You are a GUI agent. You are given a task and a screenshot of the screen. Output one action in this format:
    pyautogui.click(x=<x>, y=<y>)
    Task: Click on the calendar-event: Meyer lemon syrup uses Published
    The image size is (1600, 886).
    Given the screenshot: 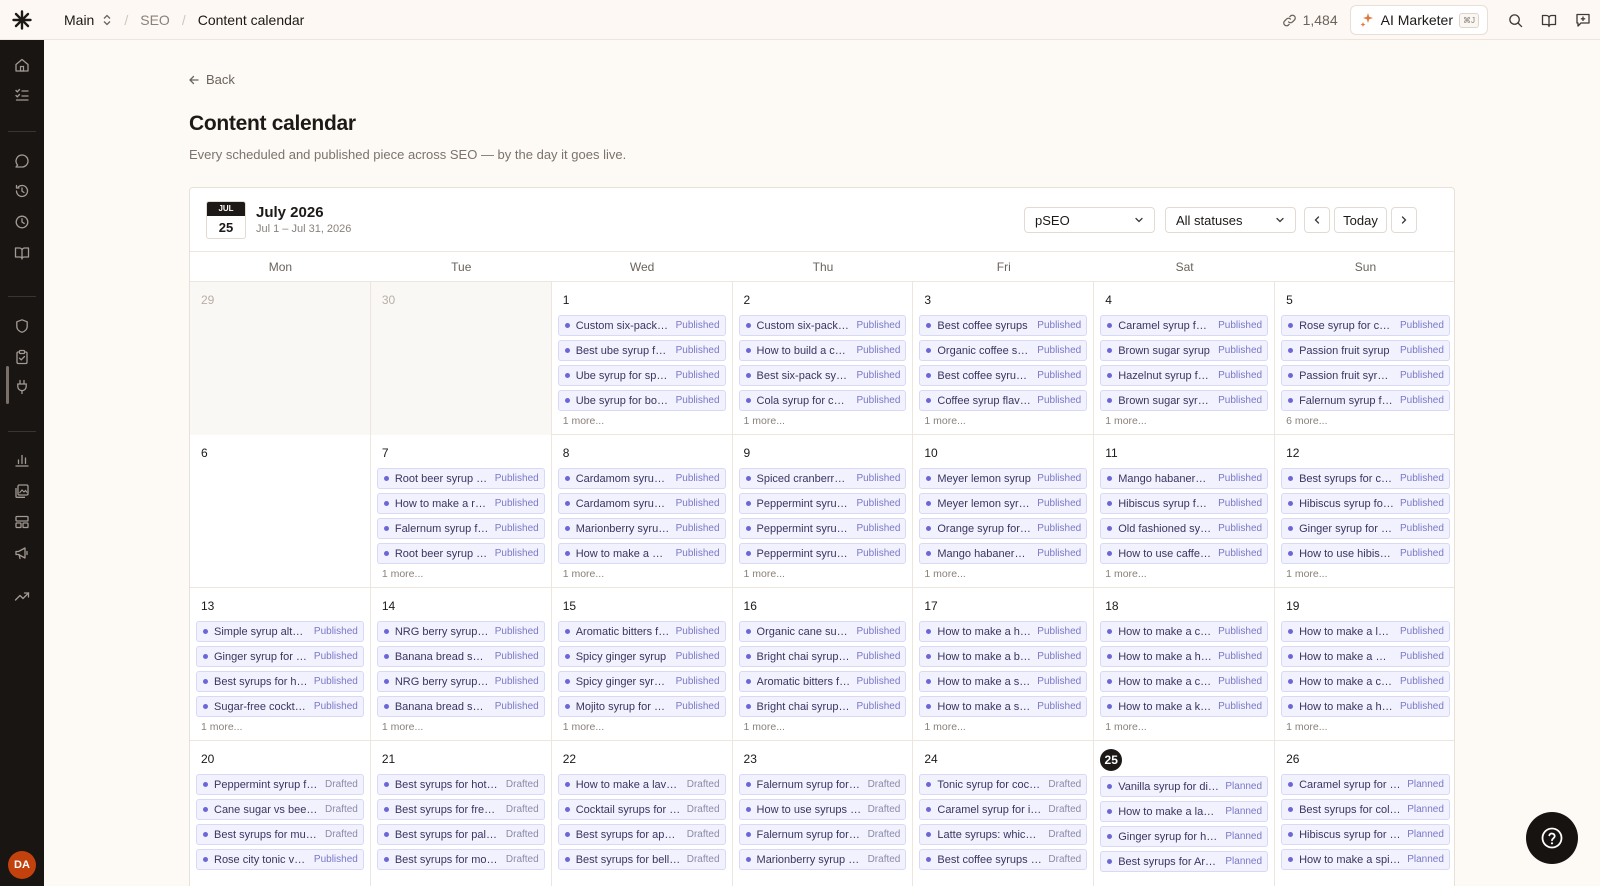 What is the action you would take?
    pyautogui.click(x=1003, y=503)
    